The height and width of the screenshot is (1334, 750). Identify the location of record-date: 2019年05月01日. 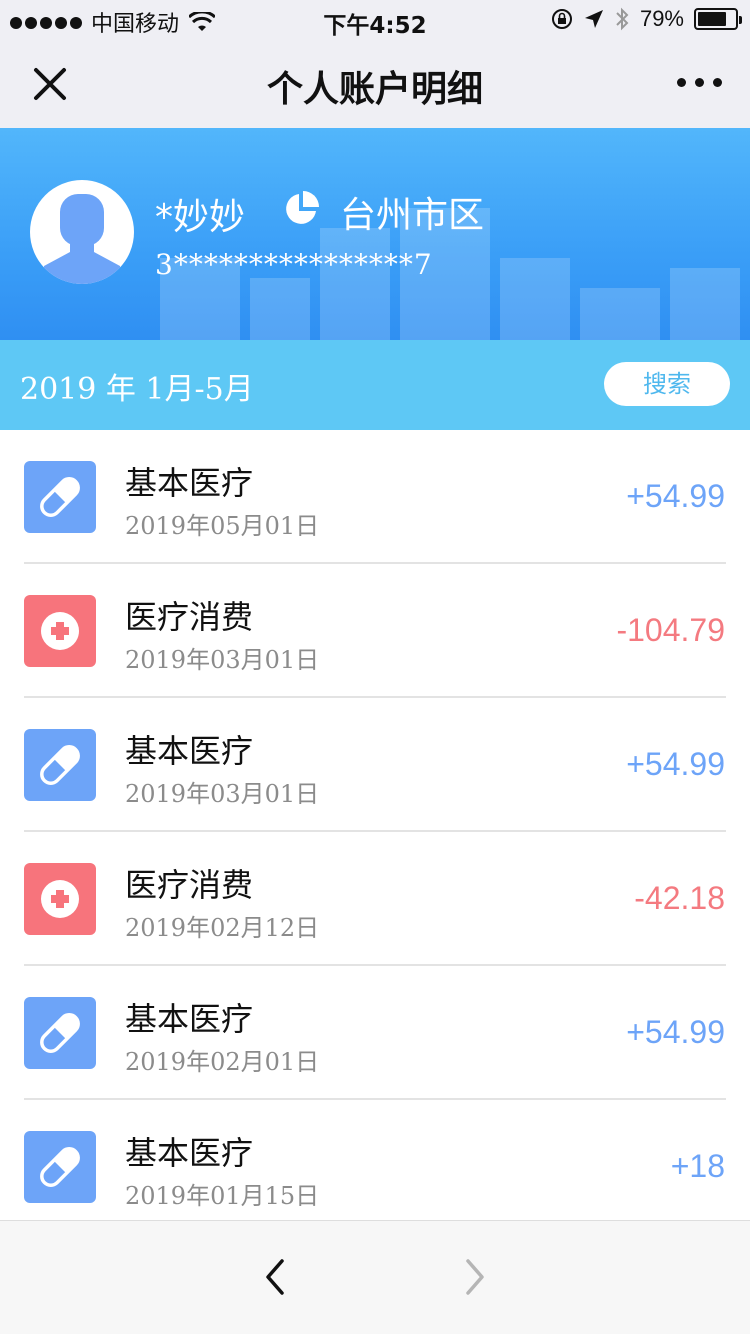
(222, 526).